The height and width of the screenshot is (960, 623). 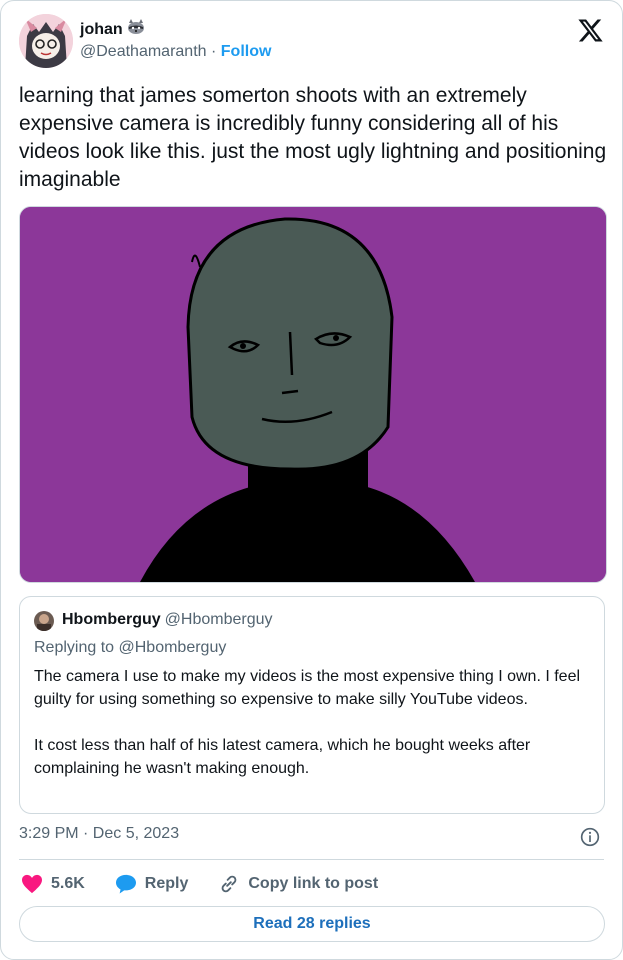 I want to click on speech-bubble-icon, so click(x=125, y=884).